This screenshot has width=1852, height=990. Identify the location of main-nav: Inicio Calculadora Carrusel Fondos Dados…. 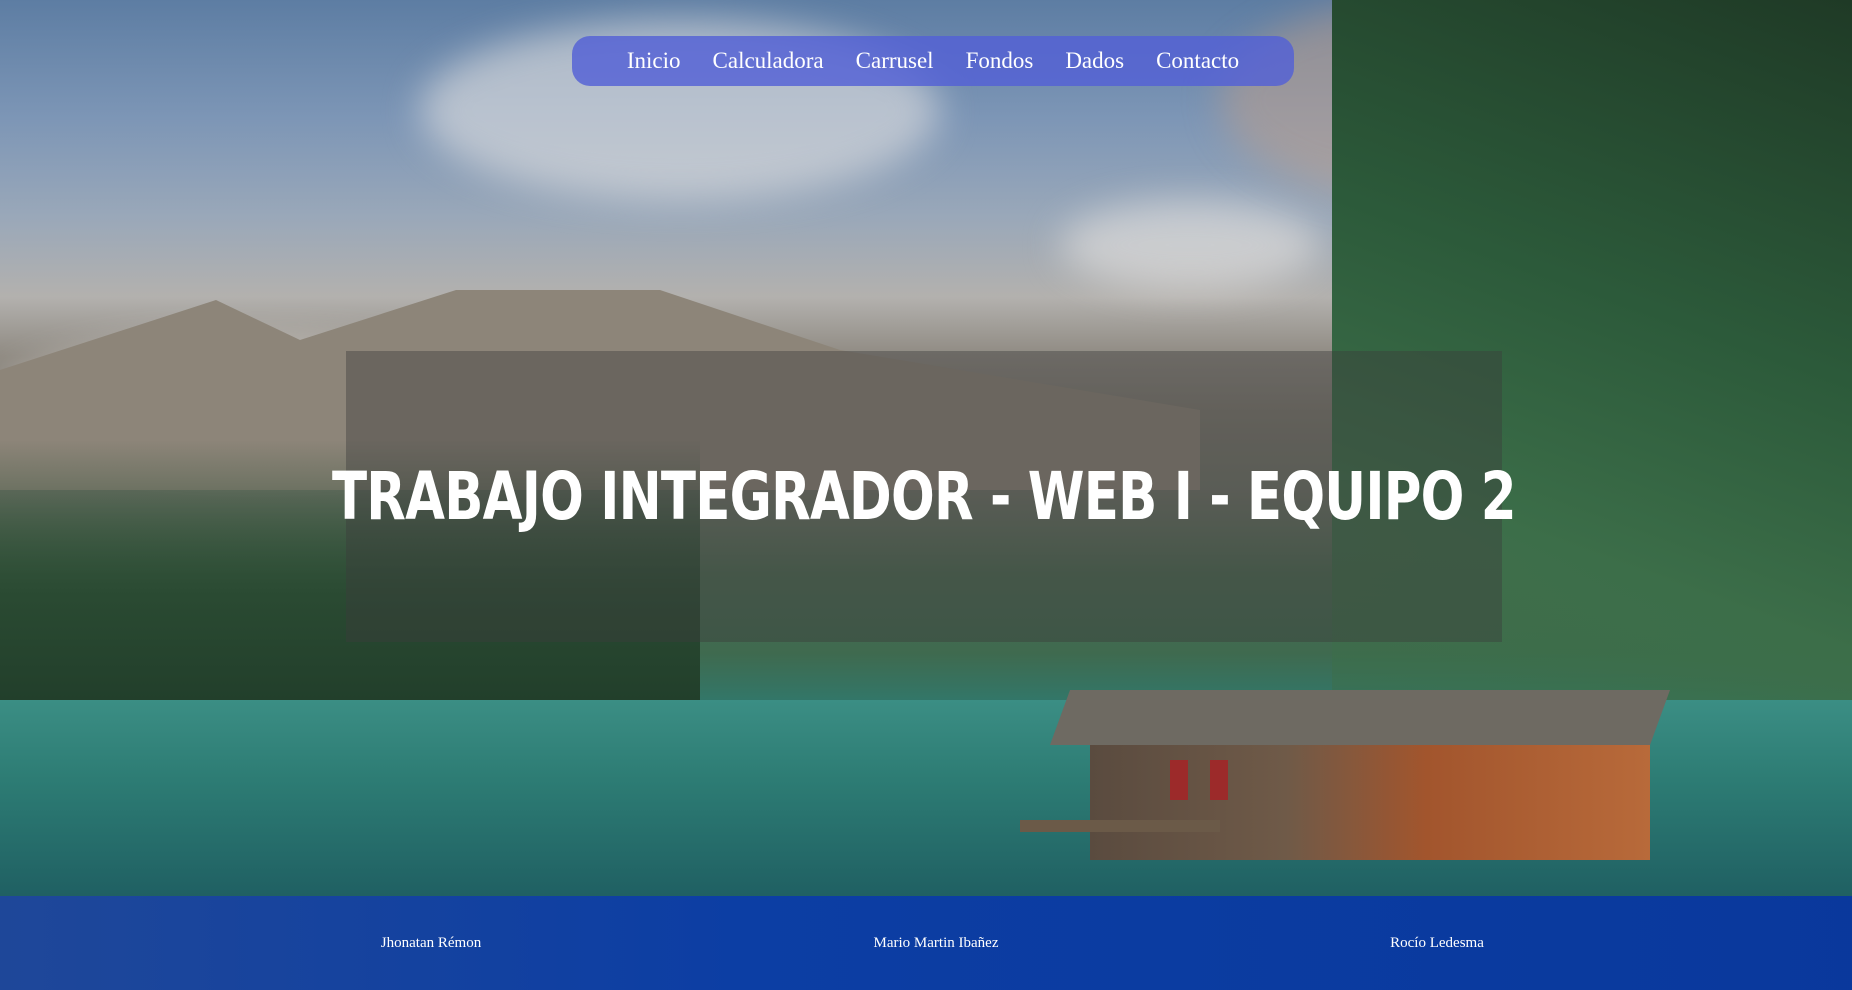
(933, 61).